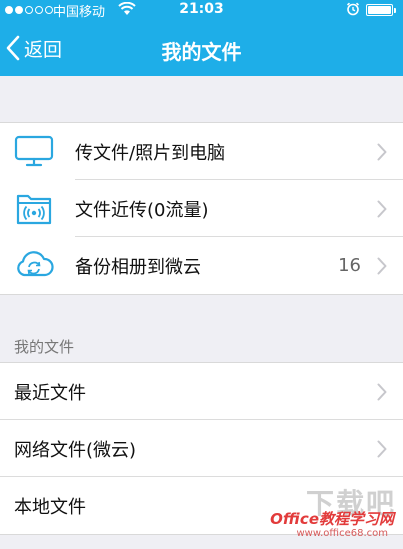 This screenshot has height=549, width=403. I want to click on watermark-brand: Office教程学习网, so click(332, 519).